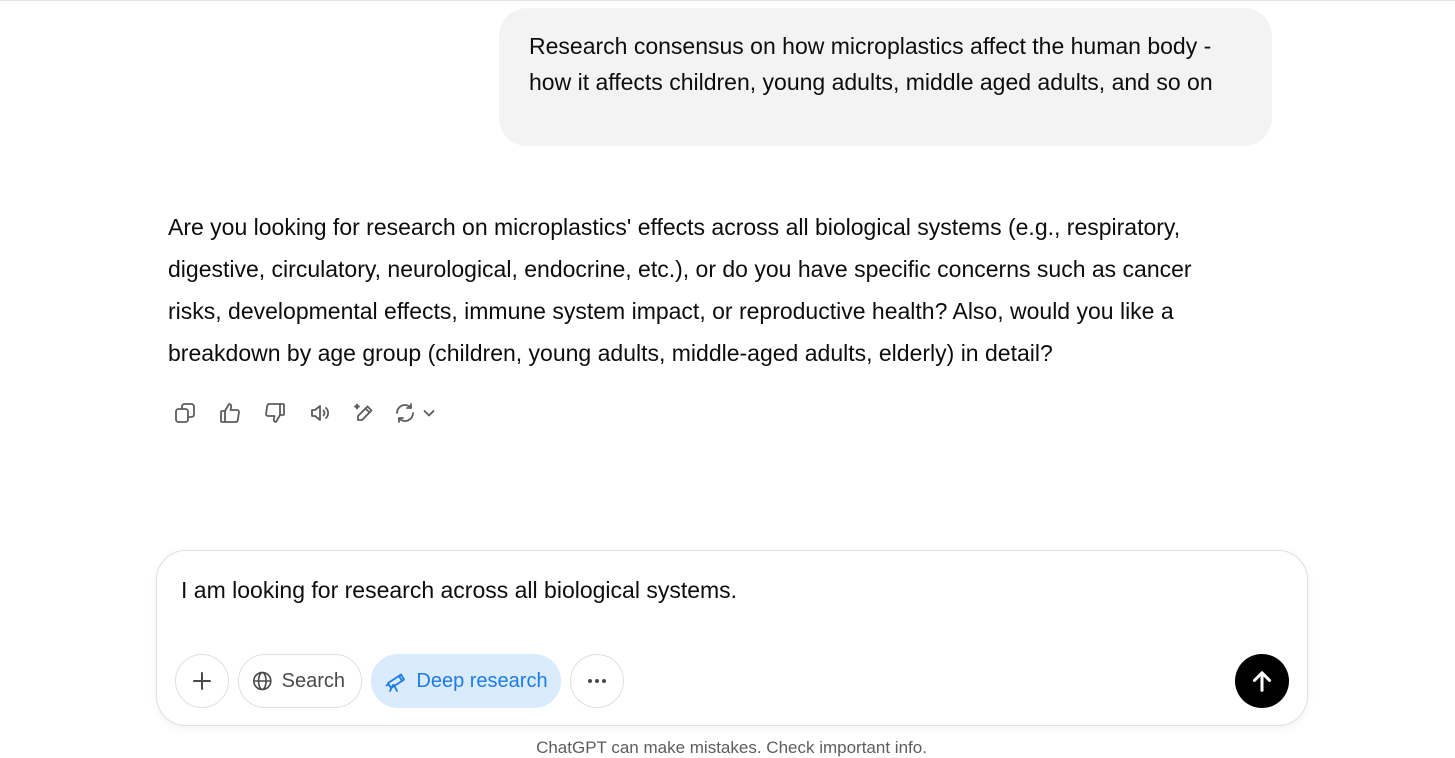  I want to click on edit-in-canvas-button, so click(365, 413).